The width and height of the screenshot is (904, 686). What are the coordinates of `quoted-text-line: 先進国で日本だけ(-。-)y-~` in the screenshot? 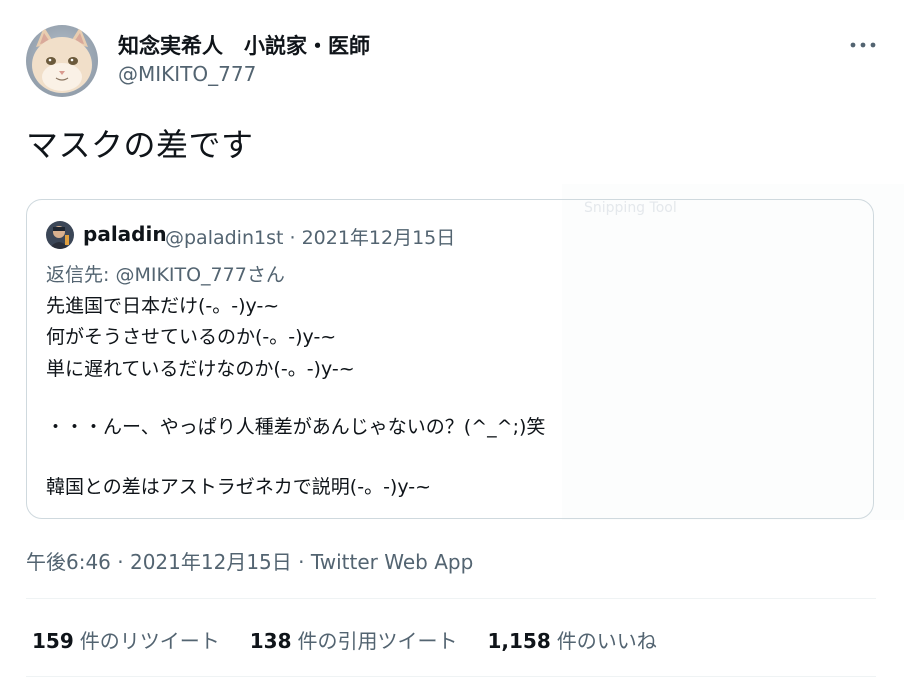 It's located at (163, 306).